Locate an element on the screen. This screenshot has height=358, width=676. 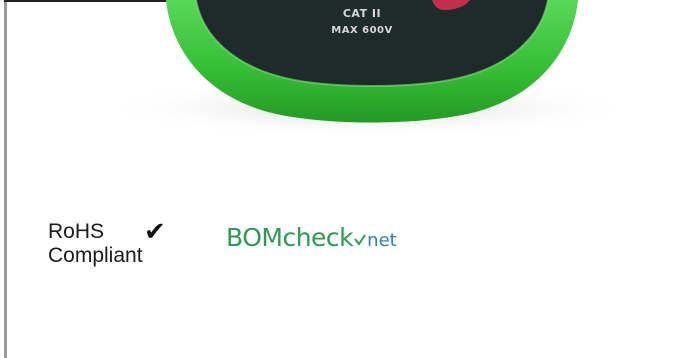
product-label-line1: CAT II is located at coordinates (362, 13).